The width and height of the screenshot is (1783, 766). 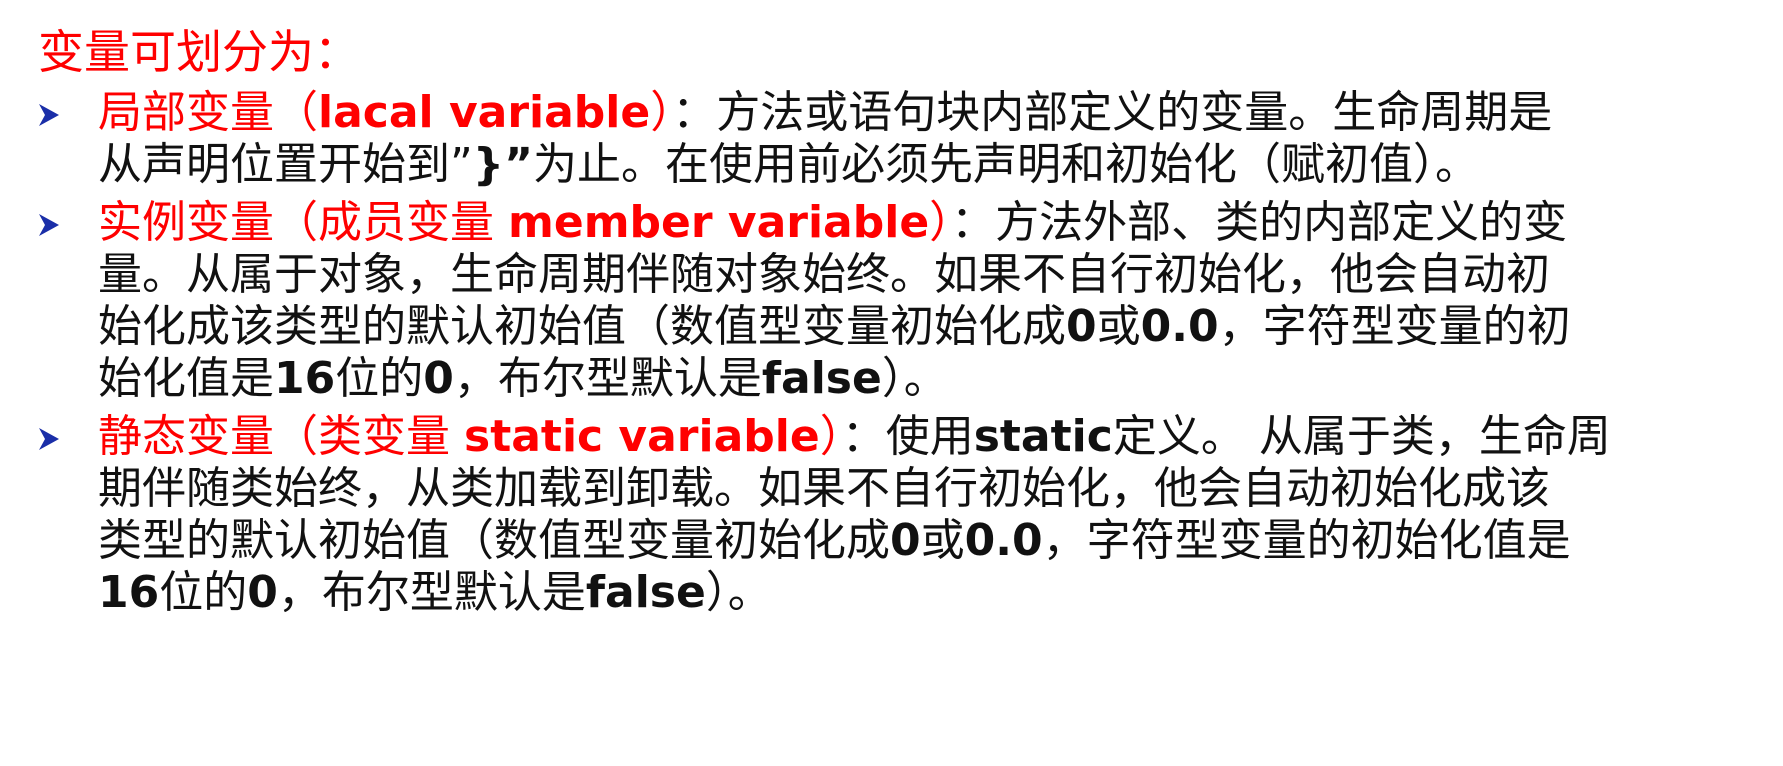 I want to click on term-name: 静态变量（类变量, so click(x=281, y=436).